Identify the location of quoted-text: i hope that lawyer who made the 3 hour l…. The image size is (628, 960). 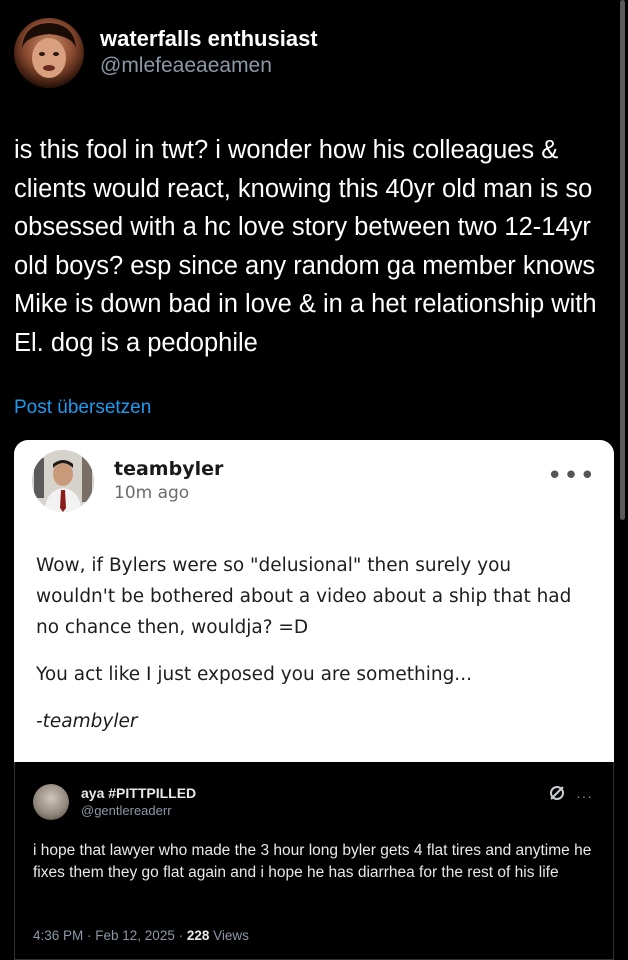
(312, 861).